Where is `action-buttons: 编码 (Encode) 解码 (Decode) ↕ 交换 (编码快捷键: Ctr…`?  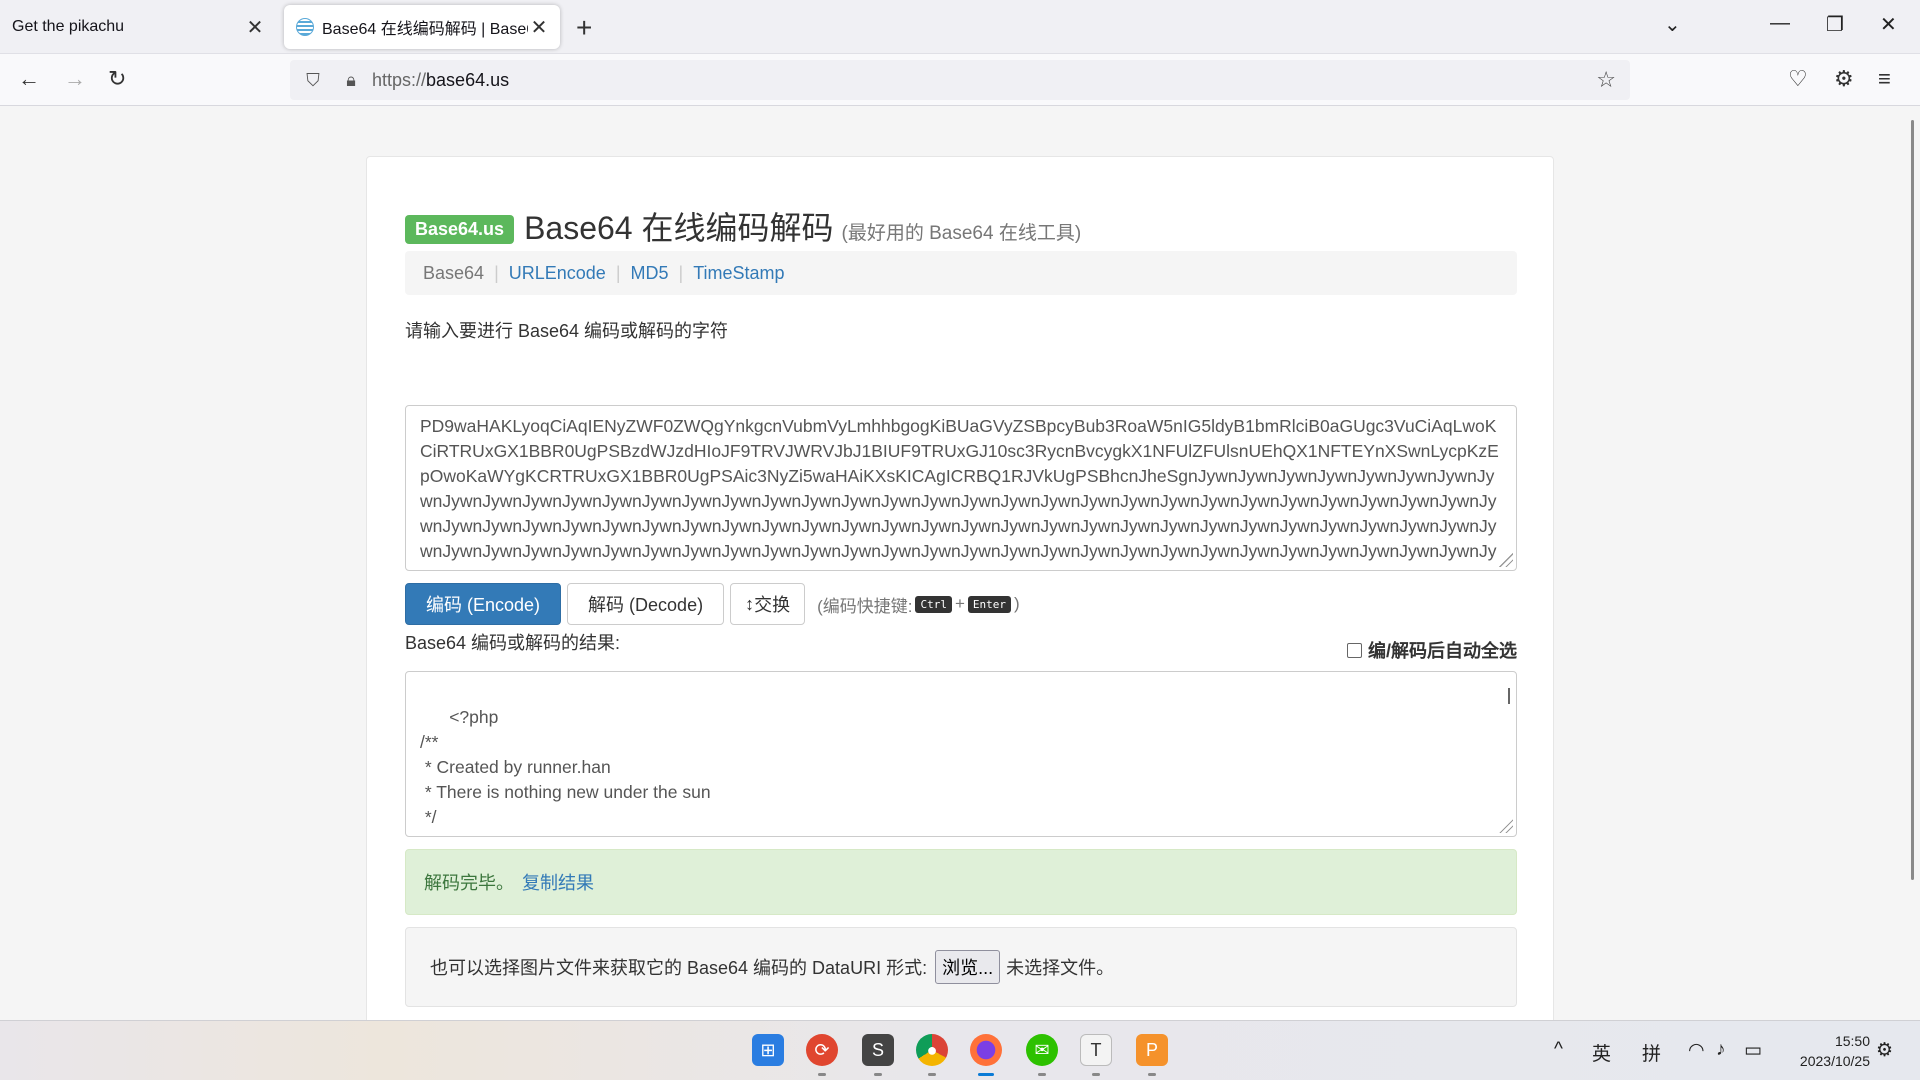 action-buttons: 编码 (Encode) 解码 (Decode) ↕ 交换 (编码快捷键: Ctr… is located at coordinates (712, 604).